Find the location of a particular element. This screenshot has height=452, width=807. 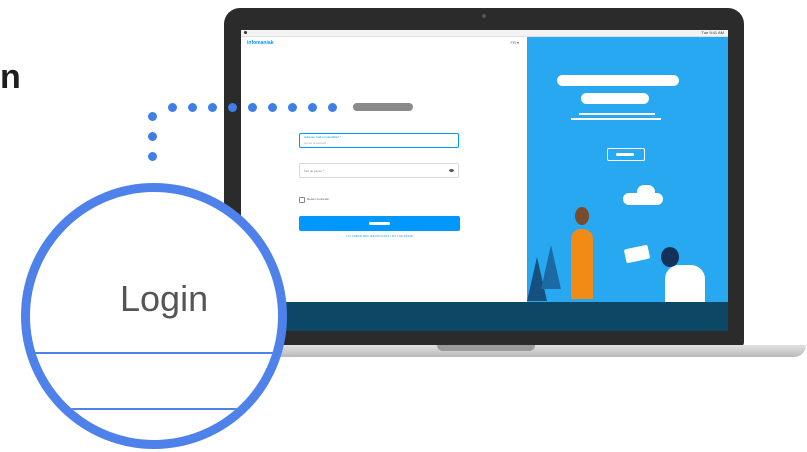

login-button is located at coordinates (379, 223).